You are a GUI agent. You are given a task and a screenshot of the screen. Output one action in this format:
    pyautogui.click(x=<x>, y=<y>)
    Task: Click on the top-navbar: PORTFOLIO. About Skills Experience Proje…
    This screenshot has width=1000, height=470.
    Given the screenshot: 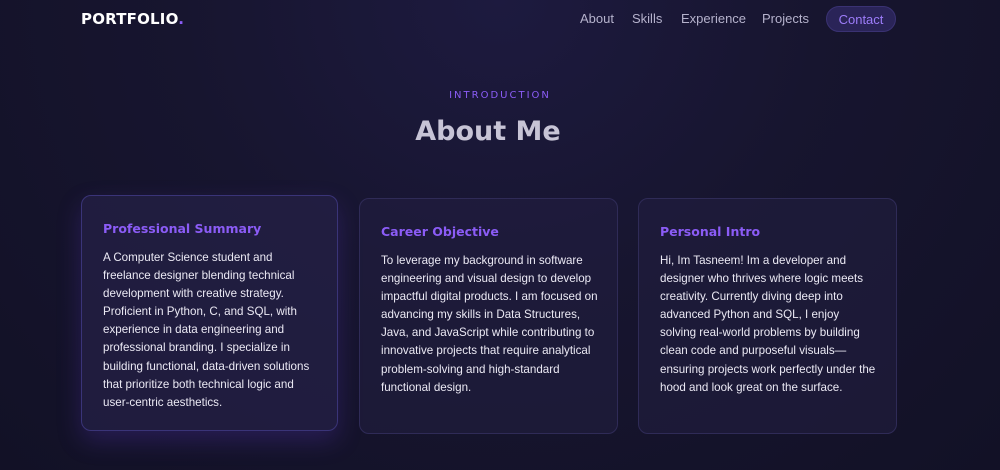 What is the action you would take?
    pyautogui.click(x=500, y=19)
    